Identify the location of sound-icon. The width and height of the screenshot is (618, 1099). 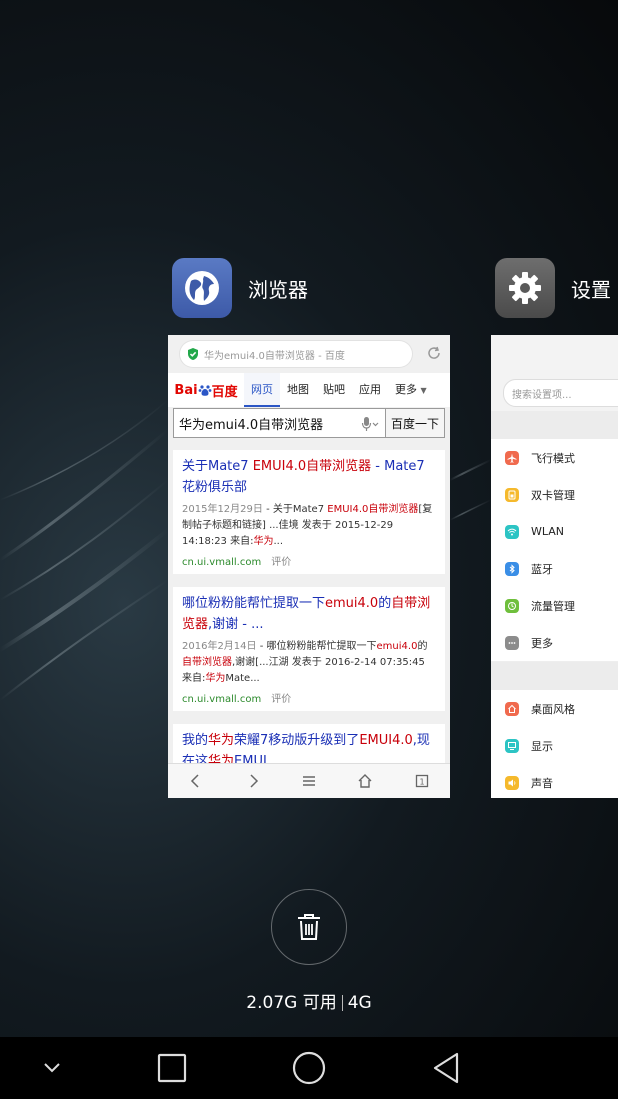
(512, 782).